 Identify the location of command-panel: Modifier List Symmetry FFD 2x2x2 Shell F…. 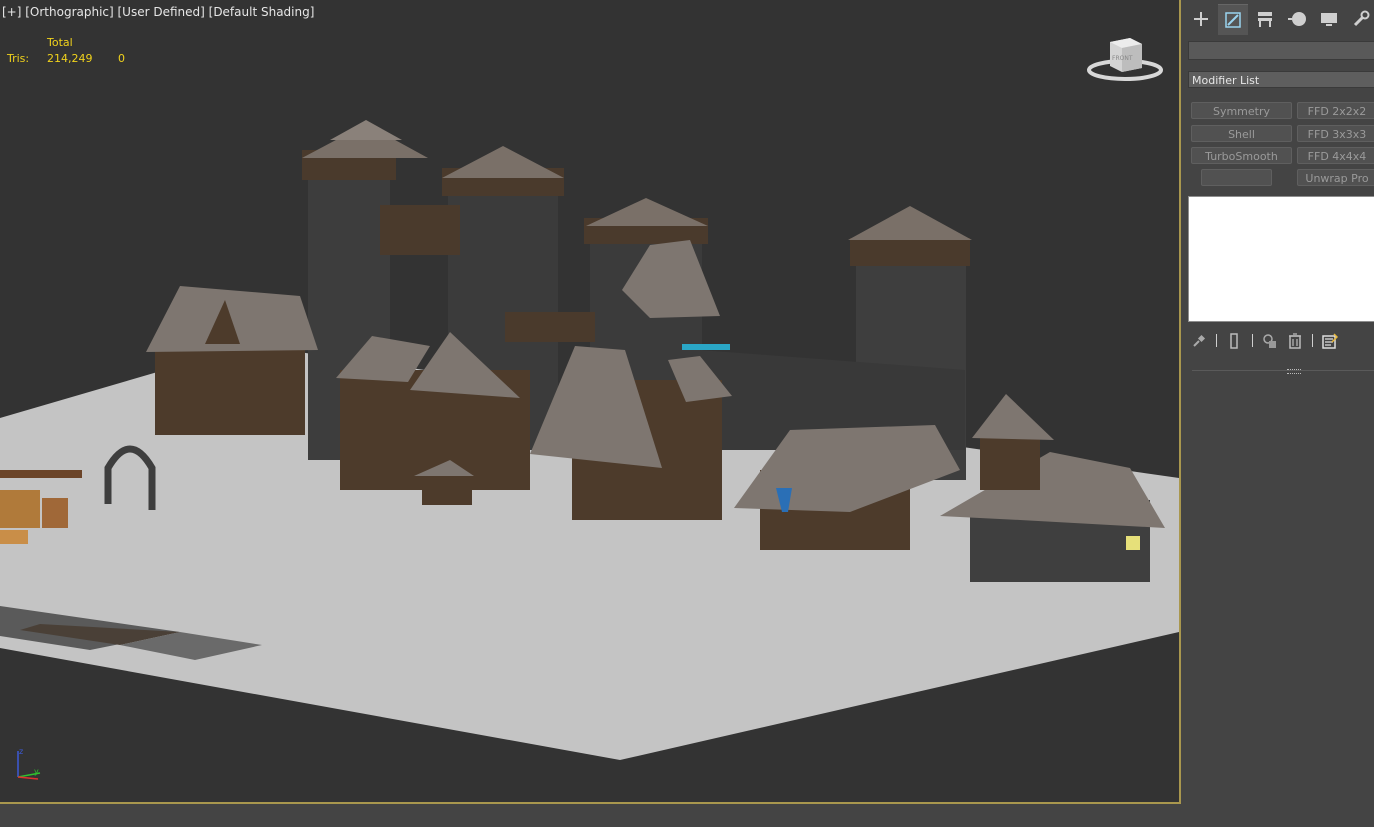
(1277, 413).